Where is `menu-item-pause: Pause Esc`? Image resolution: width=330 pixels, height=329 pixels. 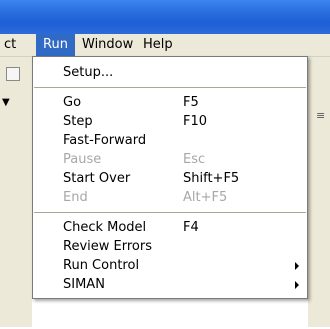 menu-item-pause: Pause Esc is located at coordinates (134, 159).